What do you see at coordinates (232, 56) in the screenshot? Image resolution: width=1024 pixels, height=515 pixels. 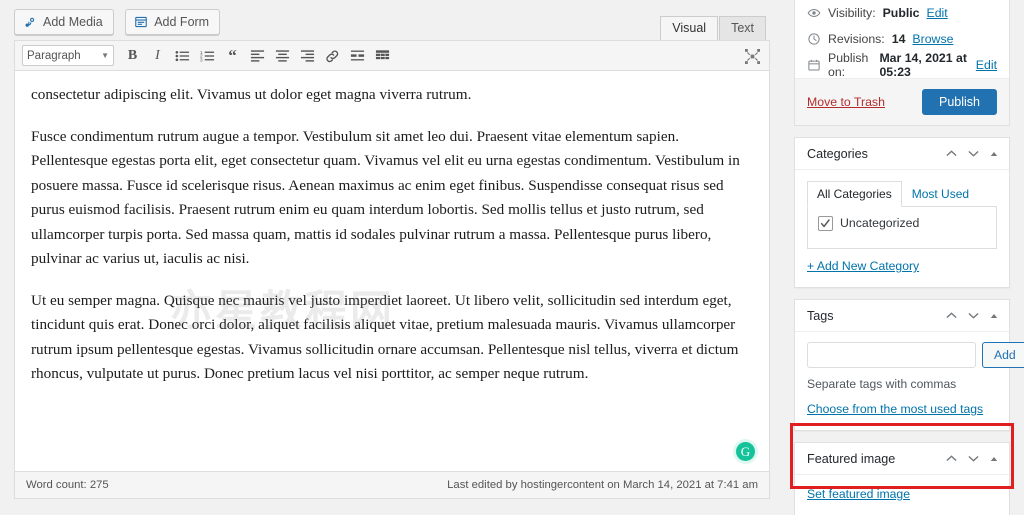 I see `blockquote-icon: “` at bounding box center [232, 56].